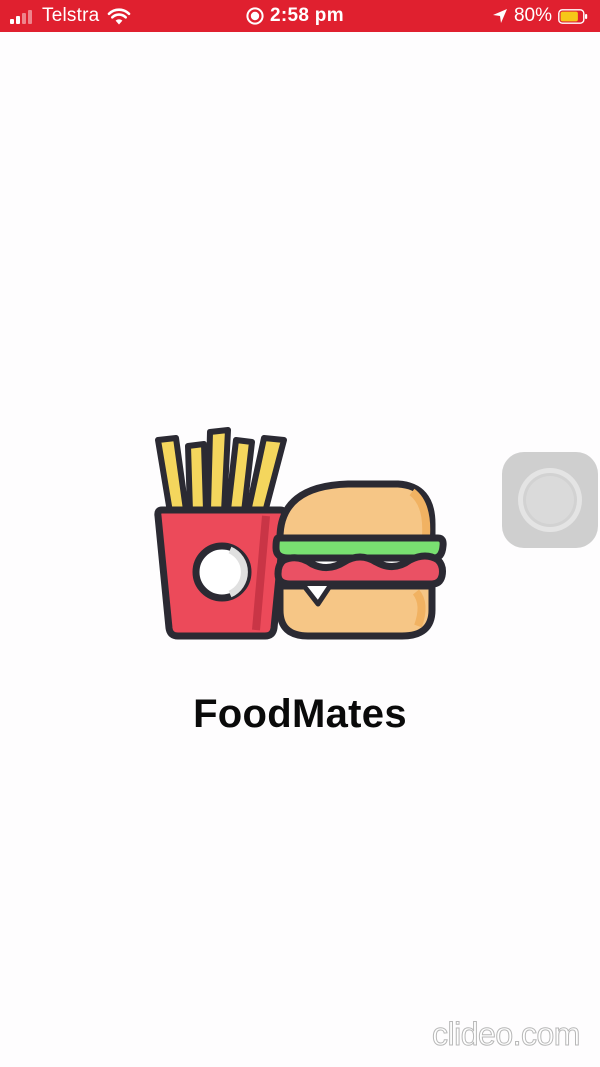 This screenshot has width=600, height=1067. I want to click on wifi-icon, so click(119, 16).